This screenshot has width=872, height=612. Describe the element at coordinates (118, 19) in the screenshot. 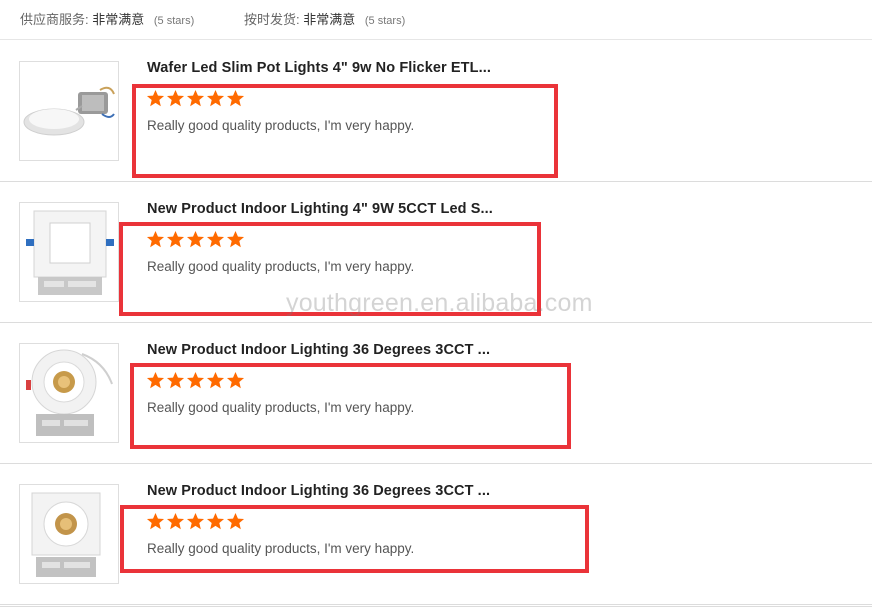

I see `supplier-service-value: 非常满意` at that location.